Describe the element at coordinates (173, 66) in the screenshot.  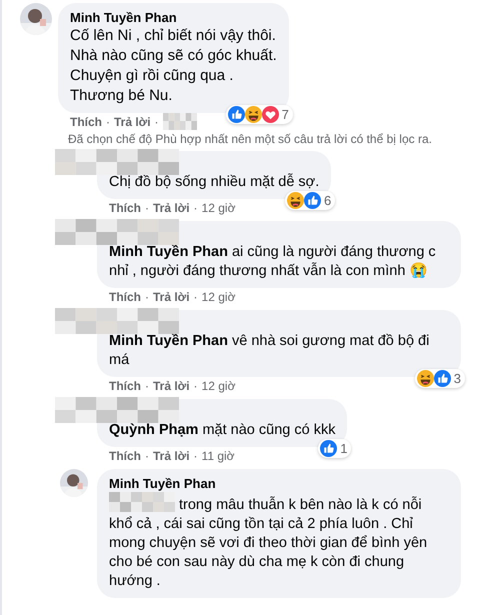
I see `comment-text: Cố lên Ni , chỉ biết nói vậy thôi. Nhà nào cũng sẽ có góc khuất. Chuyện gì rồi cũng qua . Thương bé Nu.` at that location.